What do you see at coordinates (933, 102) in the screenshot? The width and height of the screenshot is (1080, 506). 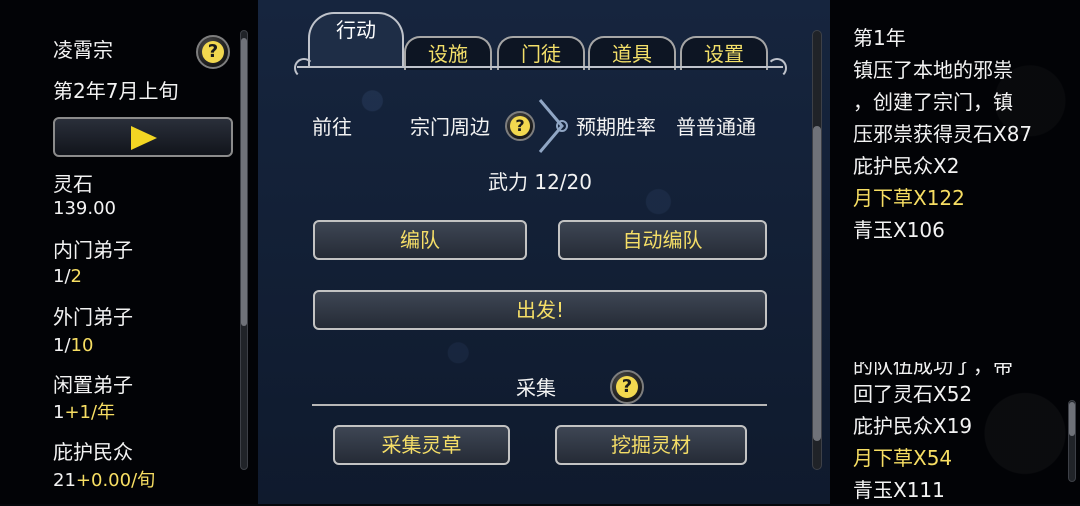 I see `log-line: ，创建了宗门，镇` at bounding box center [933, 102].